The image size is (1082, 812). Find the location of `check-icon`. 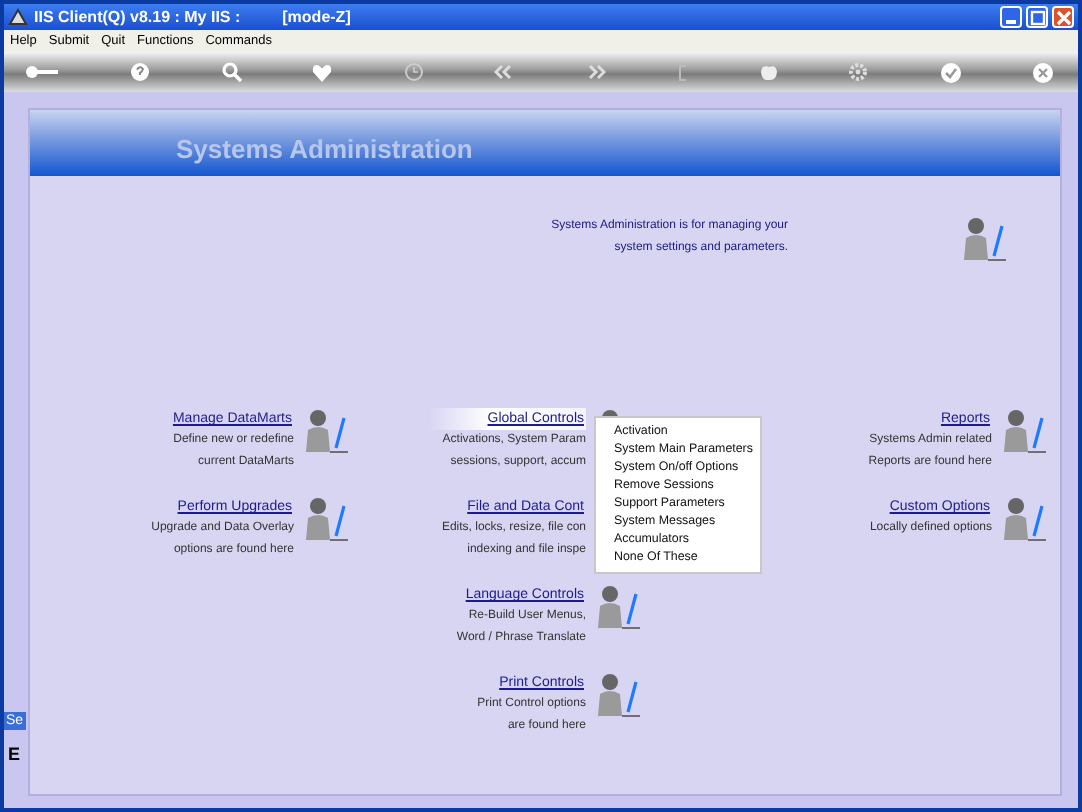

check-icon is located at coordinates (950, 72).